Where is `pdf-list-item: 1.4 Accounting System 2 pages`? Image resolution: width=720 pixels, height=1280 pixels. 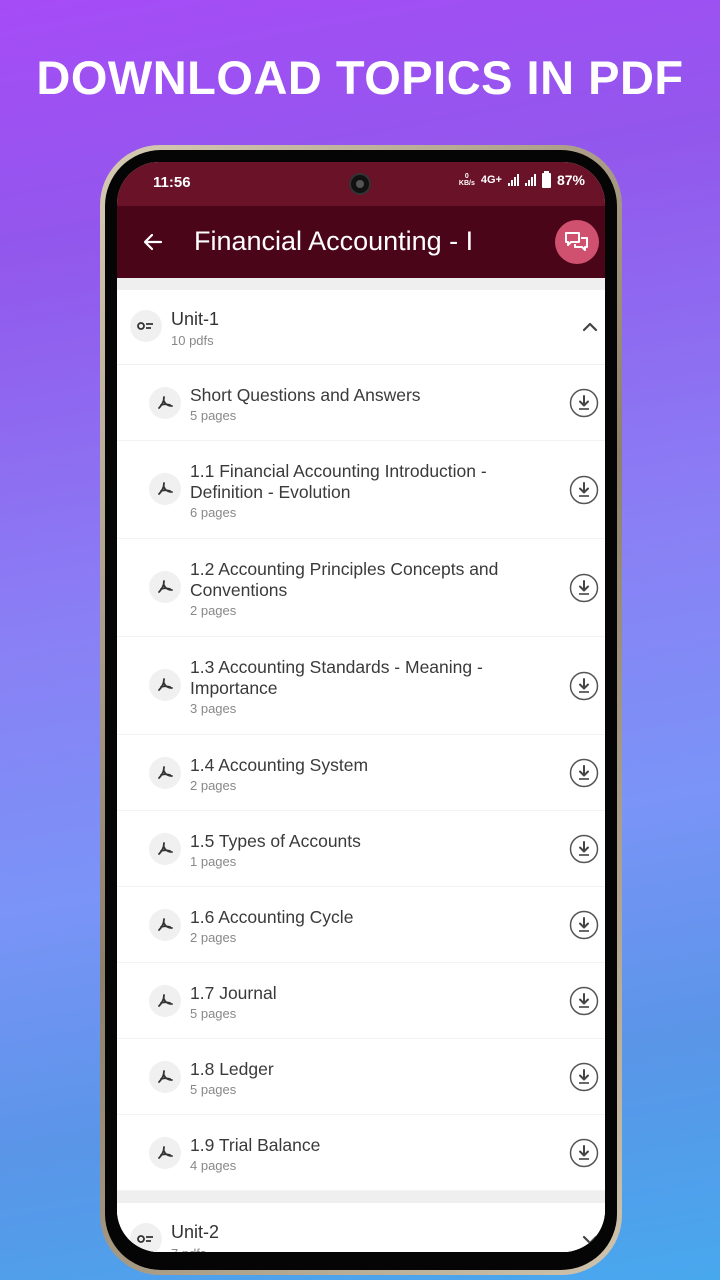 pdf-list-item: 1.4 Accounting System 2 pages is located at coordinates (361, 773).